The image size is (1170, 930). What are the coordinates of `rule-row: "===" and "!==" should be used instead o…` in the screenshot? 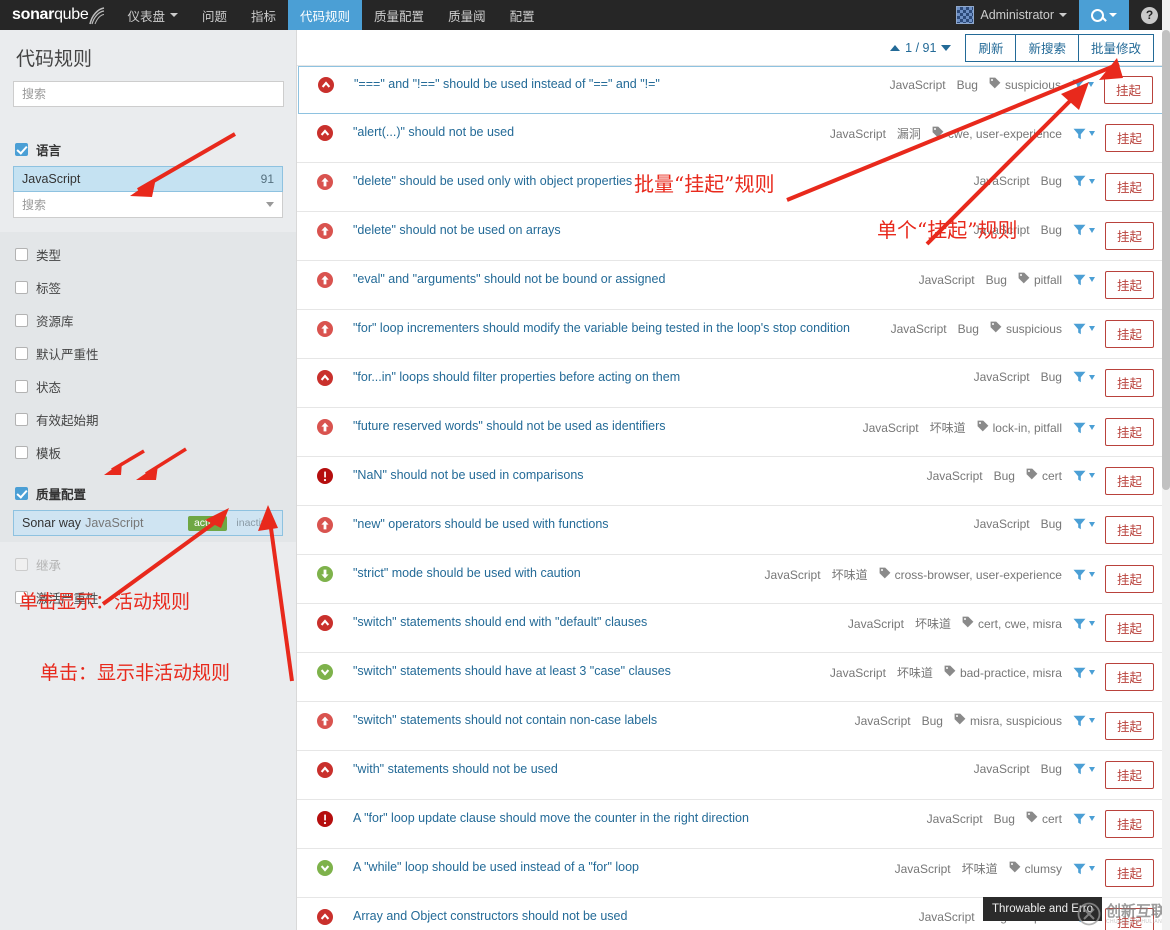 It's located at (733, 90).